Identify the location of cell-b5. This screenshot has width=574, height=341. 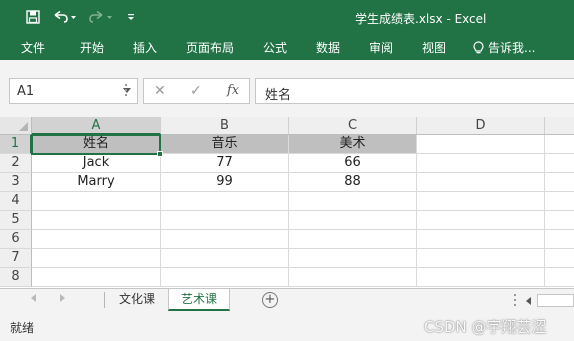
(225, 220).